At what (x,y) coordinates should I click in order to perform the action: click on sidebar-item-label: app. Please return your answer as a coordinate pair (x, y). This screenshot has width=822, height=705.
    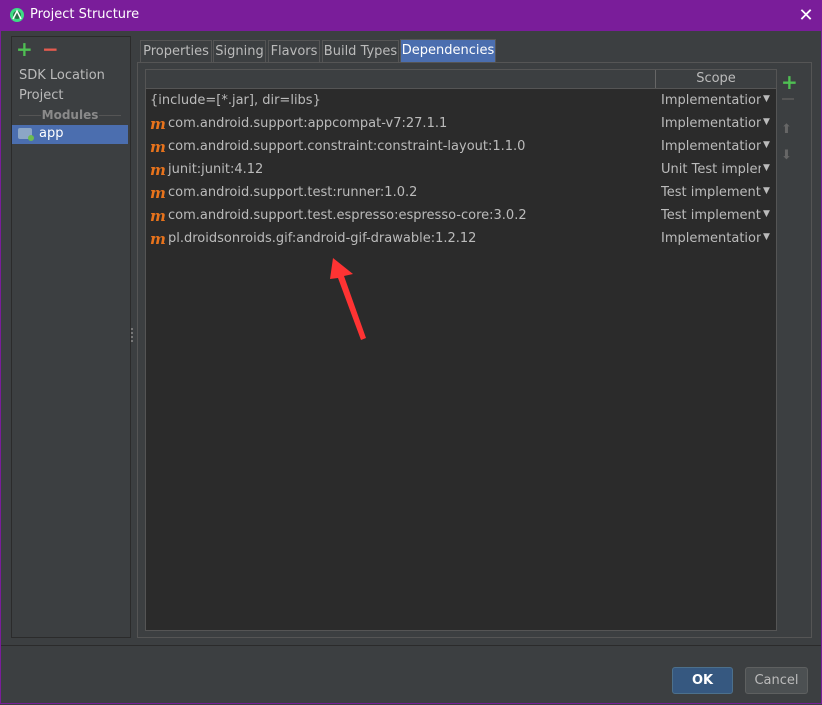
    Looking at the image, I should click on (51, 133).